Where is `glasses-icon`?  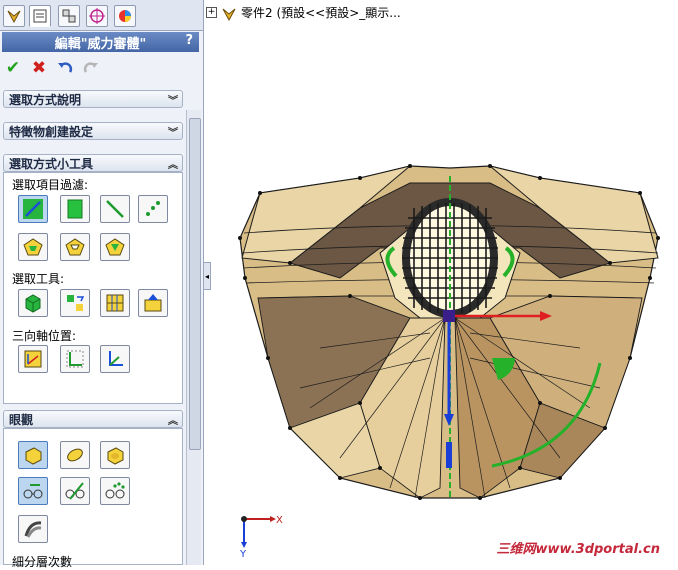
glasses-icon is located at coordinates (33, 491).